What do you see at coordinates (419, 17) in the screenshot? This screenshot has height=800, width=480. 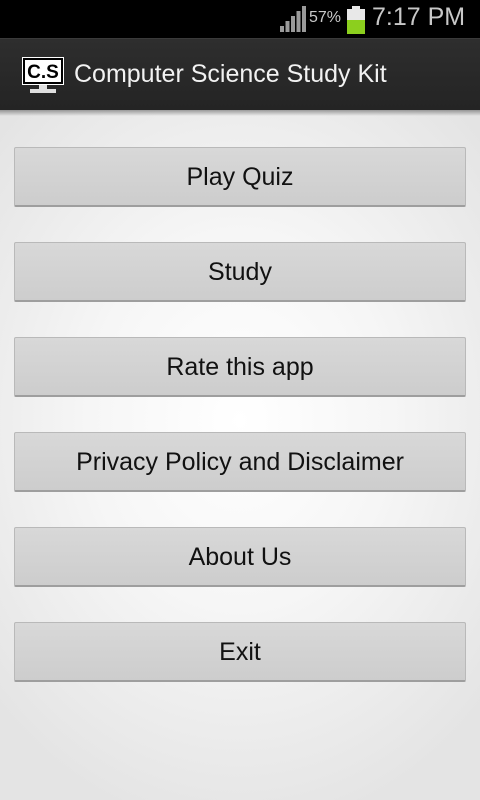 I see `clock: 7:17 PM` at bounding box center [419, 17].